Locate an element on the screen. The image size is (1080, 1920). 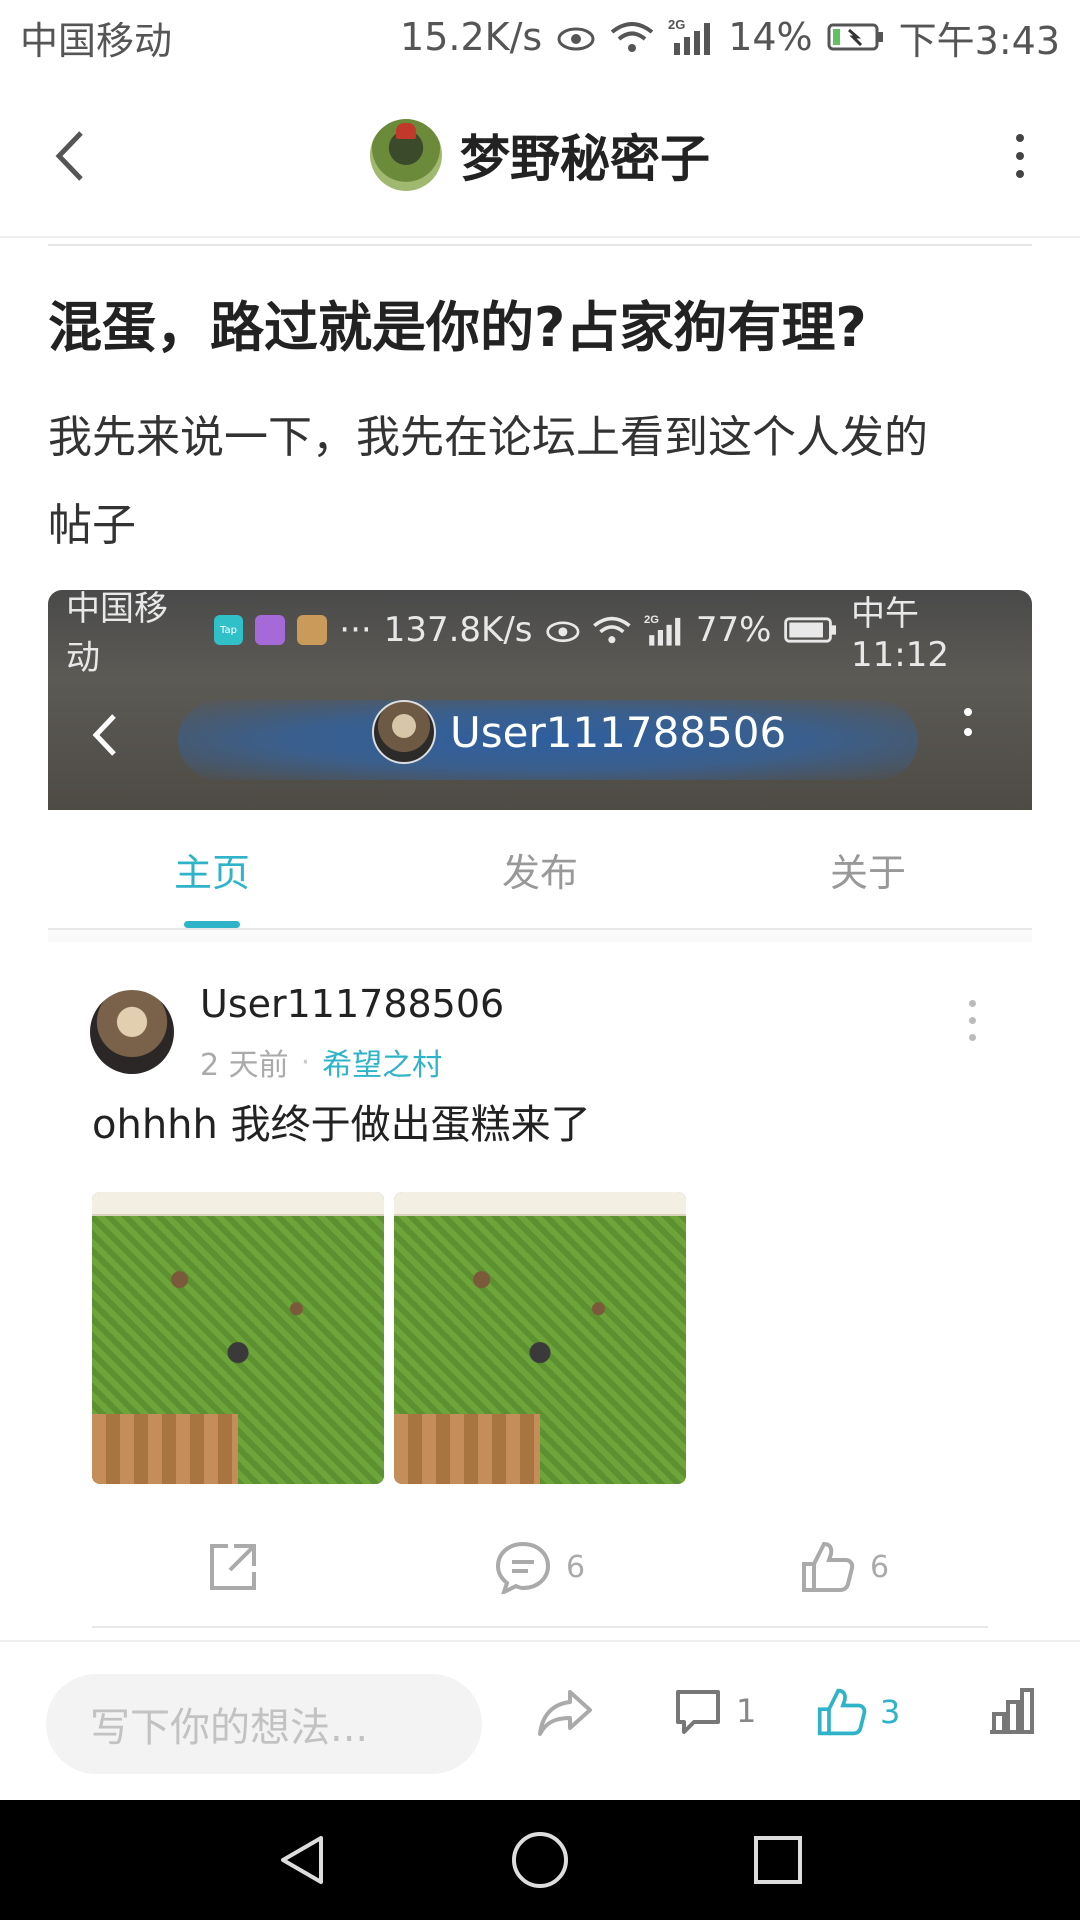
bar-chart-icon is located at coordinates (1012, 1711).